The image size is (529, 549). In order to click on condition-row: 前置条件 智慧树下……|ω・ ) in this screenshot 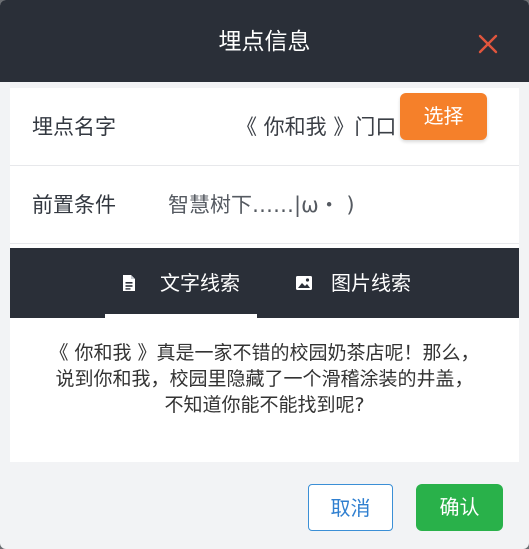, I will do `click(264, 205)`.